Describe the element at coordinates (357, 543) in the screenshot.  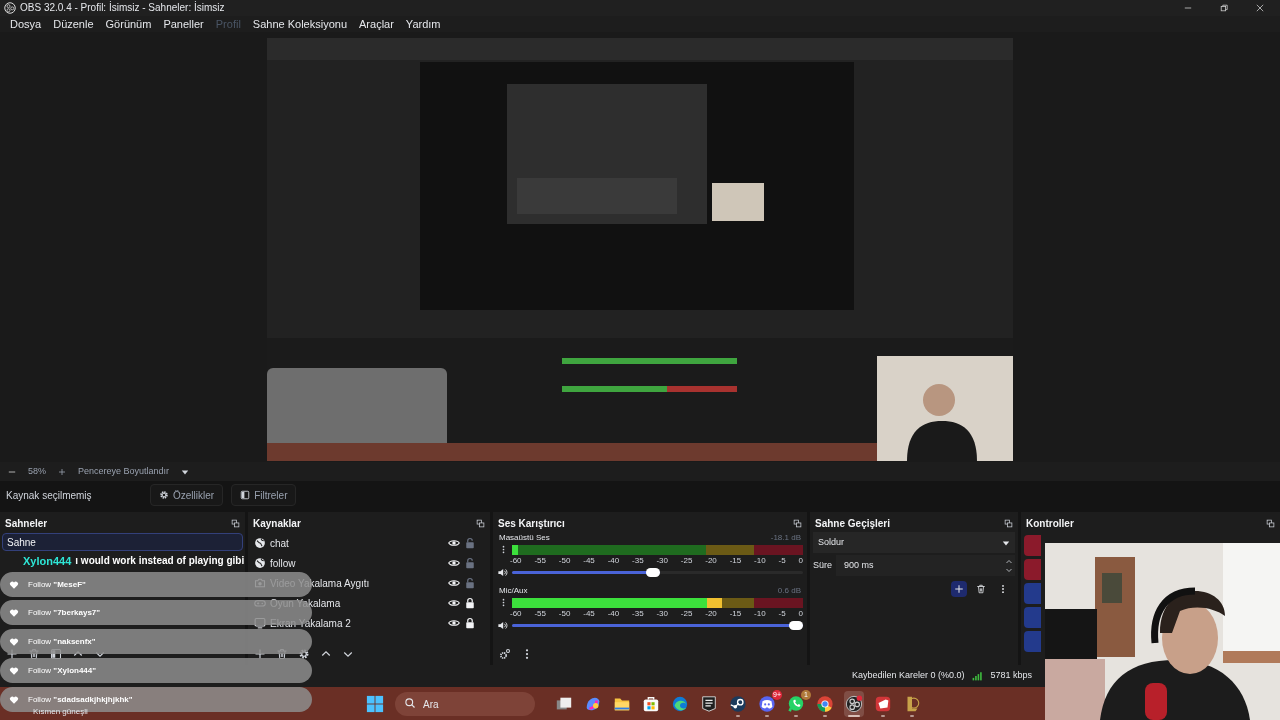
I see `source-item: chat` at that location.